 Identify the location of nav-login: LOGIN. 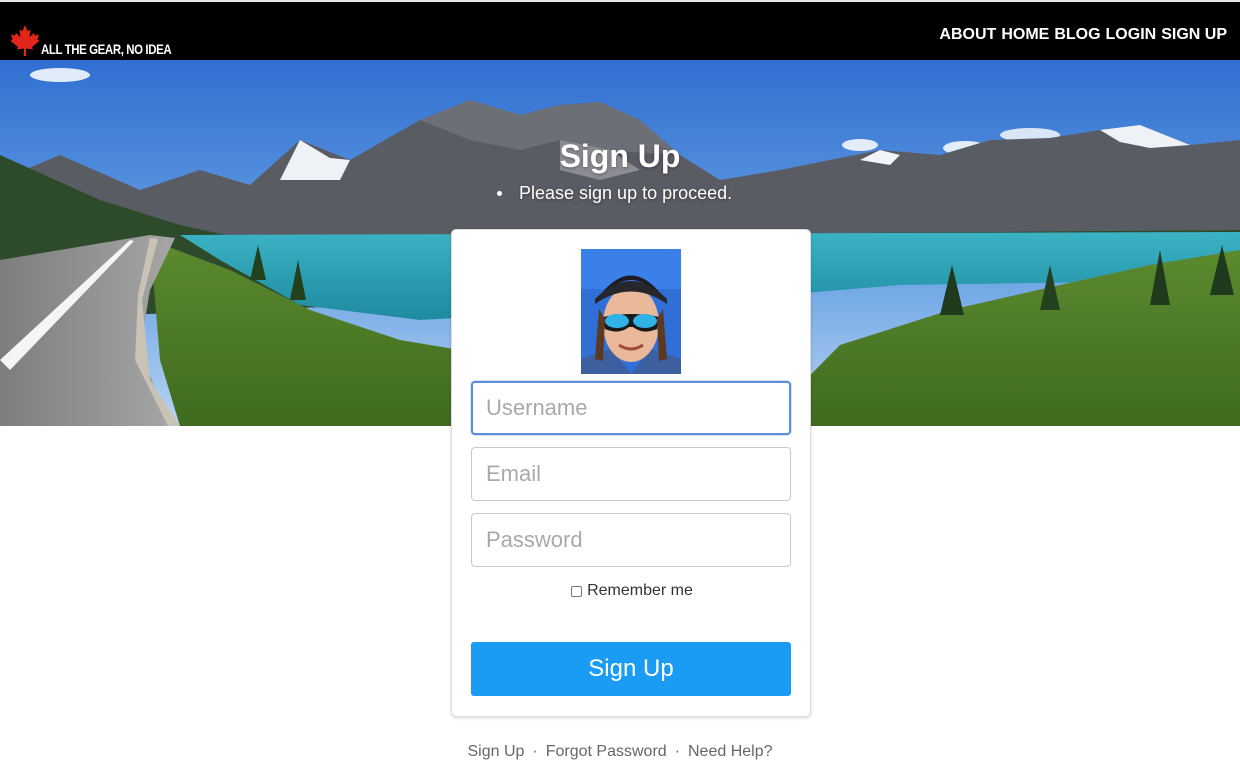
(1131, 35).